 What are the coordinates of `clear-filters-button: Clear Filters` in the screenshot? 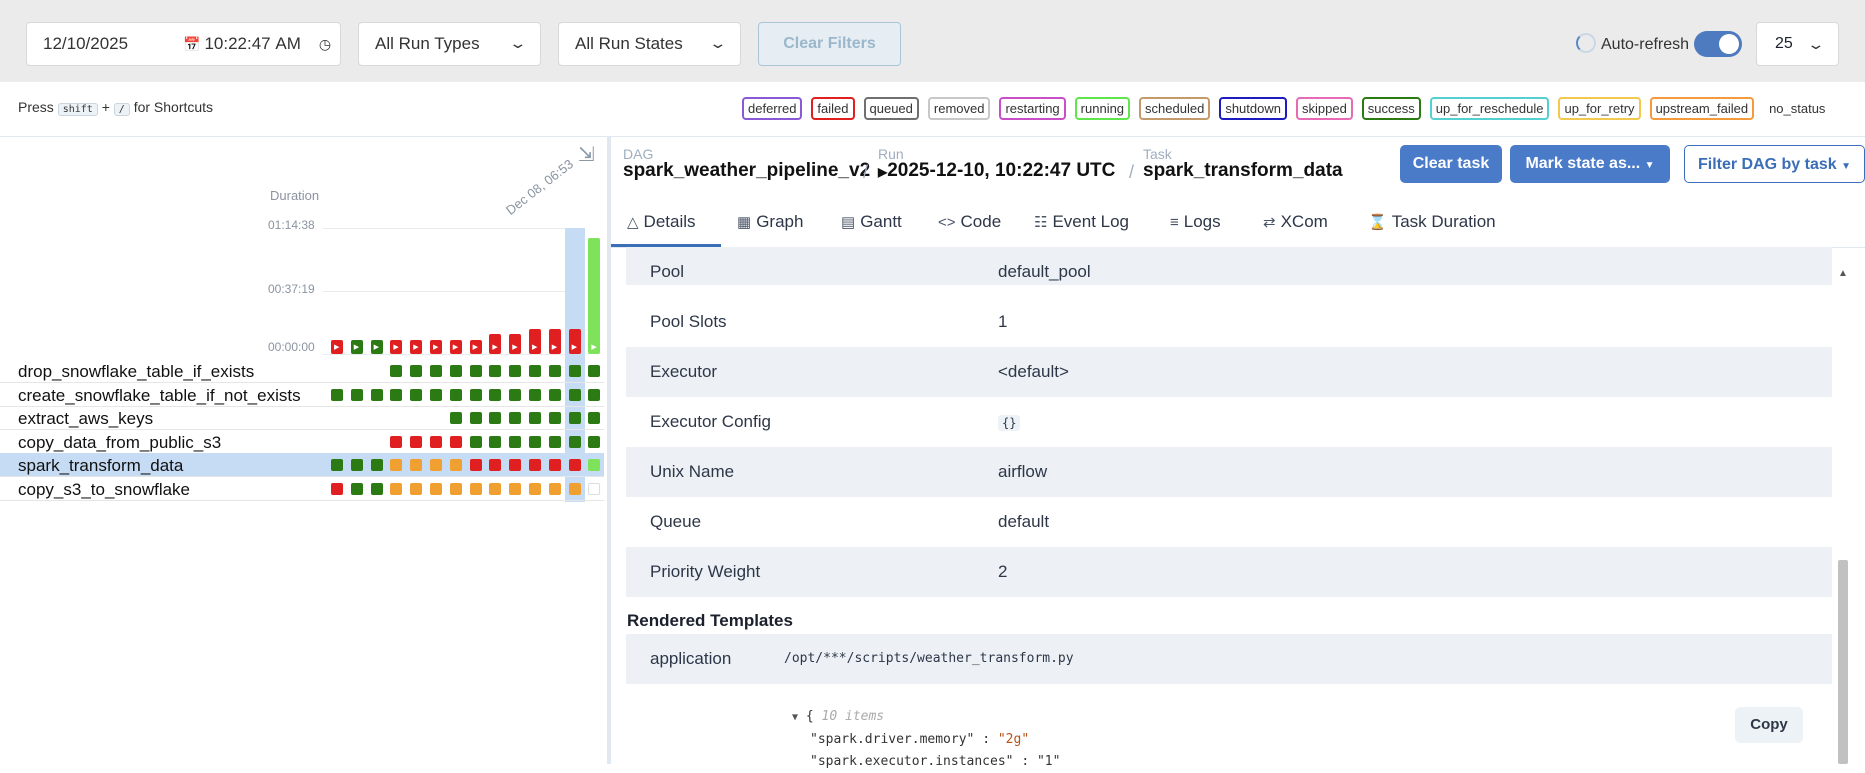 It's located at (829, 44).